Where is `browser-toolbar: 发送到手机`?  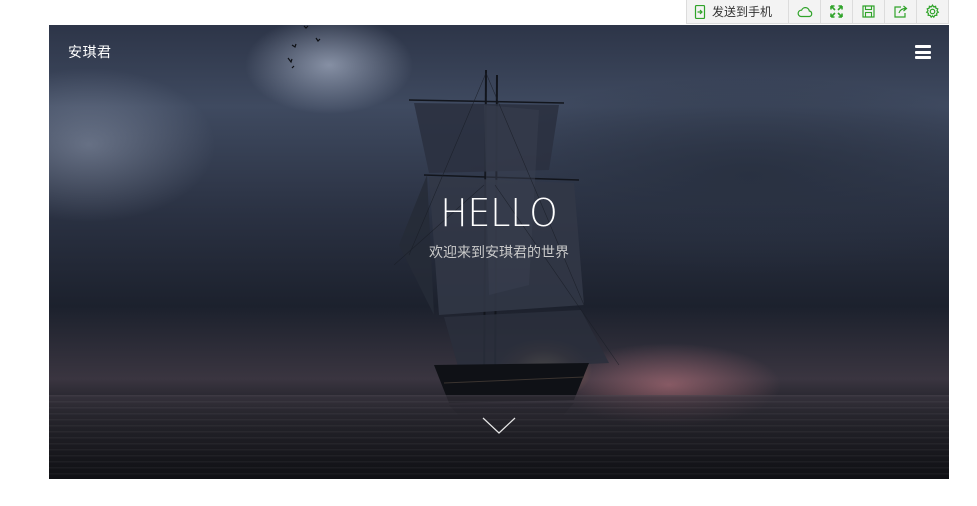 browser-toolbar: 发送到手机 is located at coordinates (817, 12).